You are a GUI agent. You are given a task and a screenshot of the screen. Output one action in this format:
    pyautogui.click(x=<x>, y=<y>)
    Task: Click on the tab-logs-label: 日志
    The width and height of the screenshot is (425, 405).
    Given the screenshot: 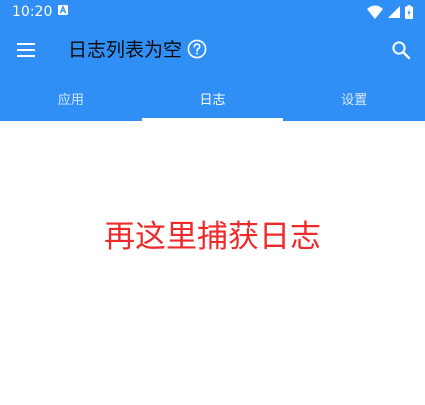 What is the action you would take?
    pyautogui.click(x=212, y=100)
    